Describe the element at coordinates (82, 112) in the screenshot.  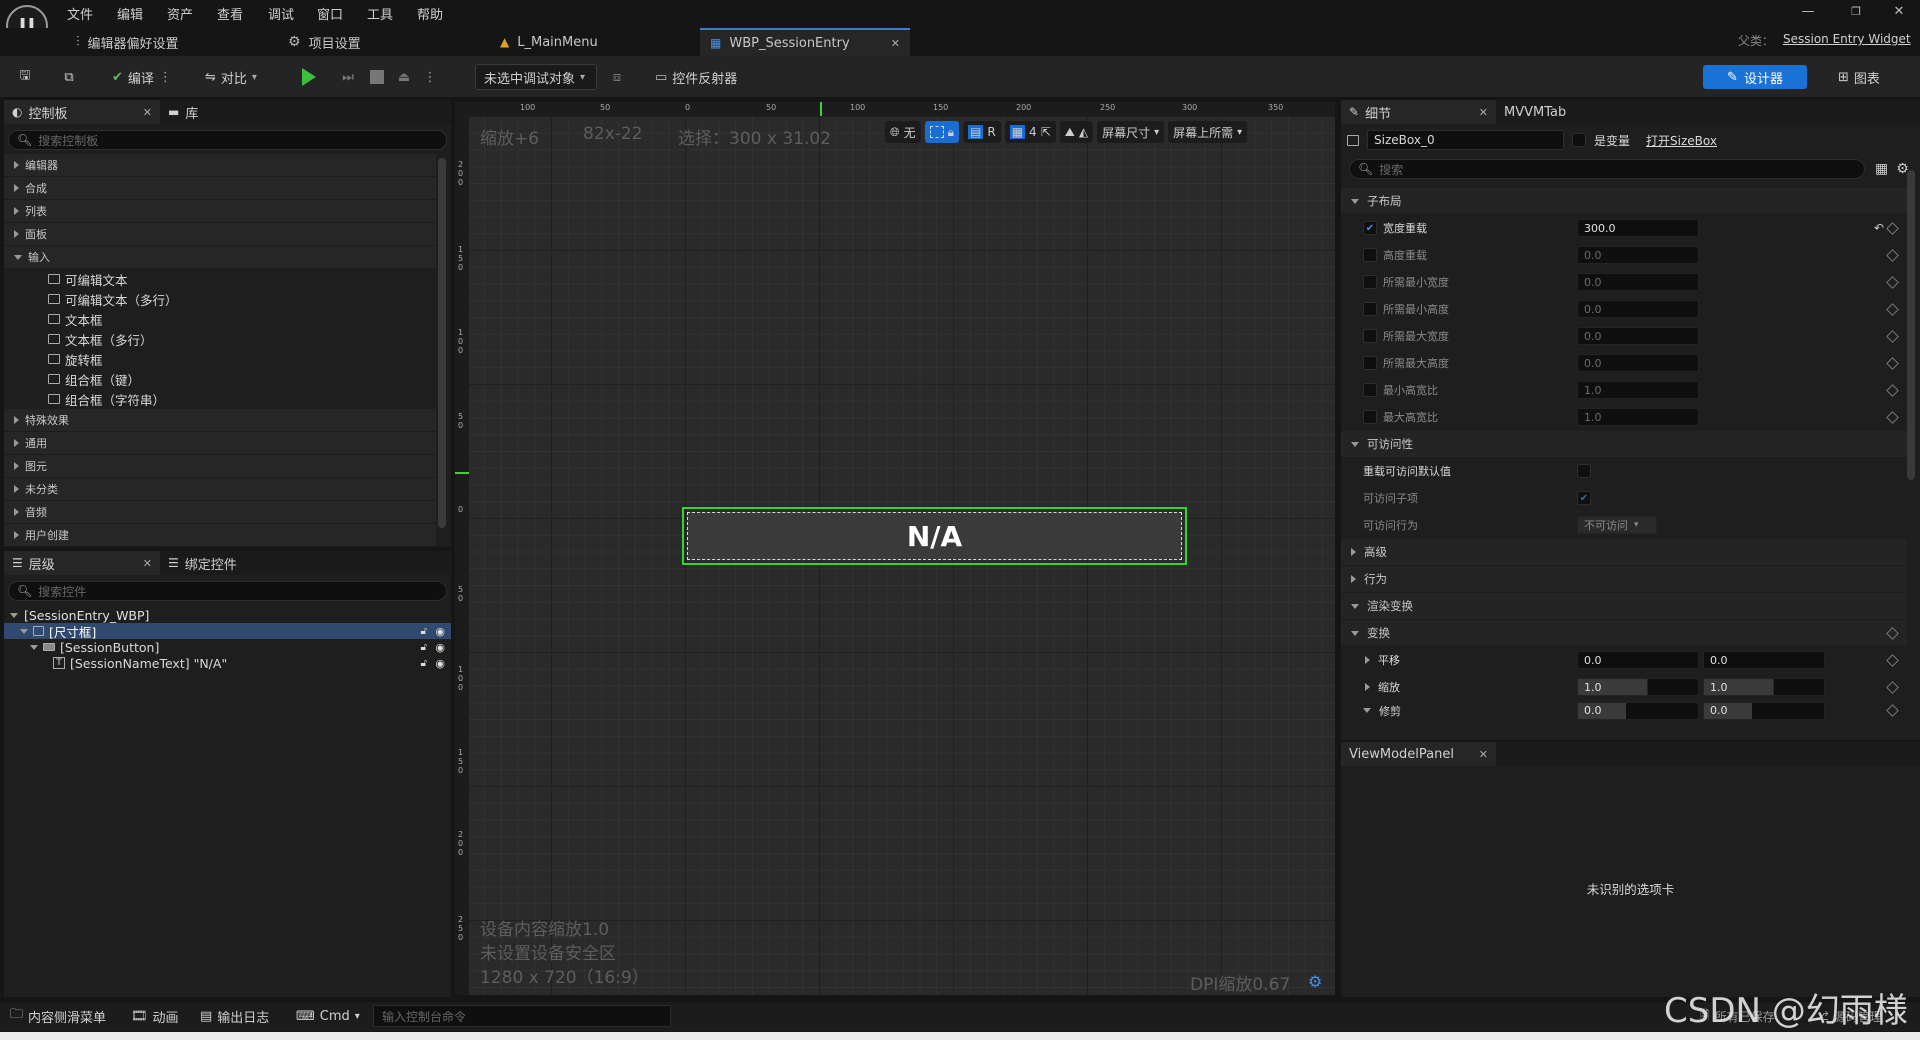
I see `tab-palette: ◐ 控制板 ✕` at that location.